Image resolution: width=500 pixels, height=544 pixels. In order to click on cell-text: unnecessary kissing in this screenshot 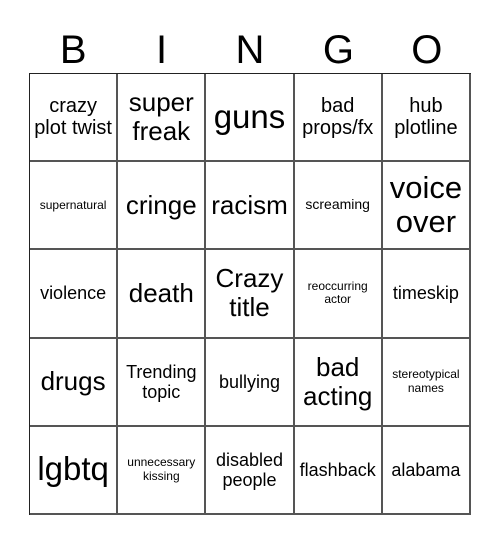, I will do `click(161, 469)`.